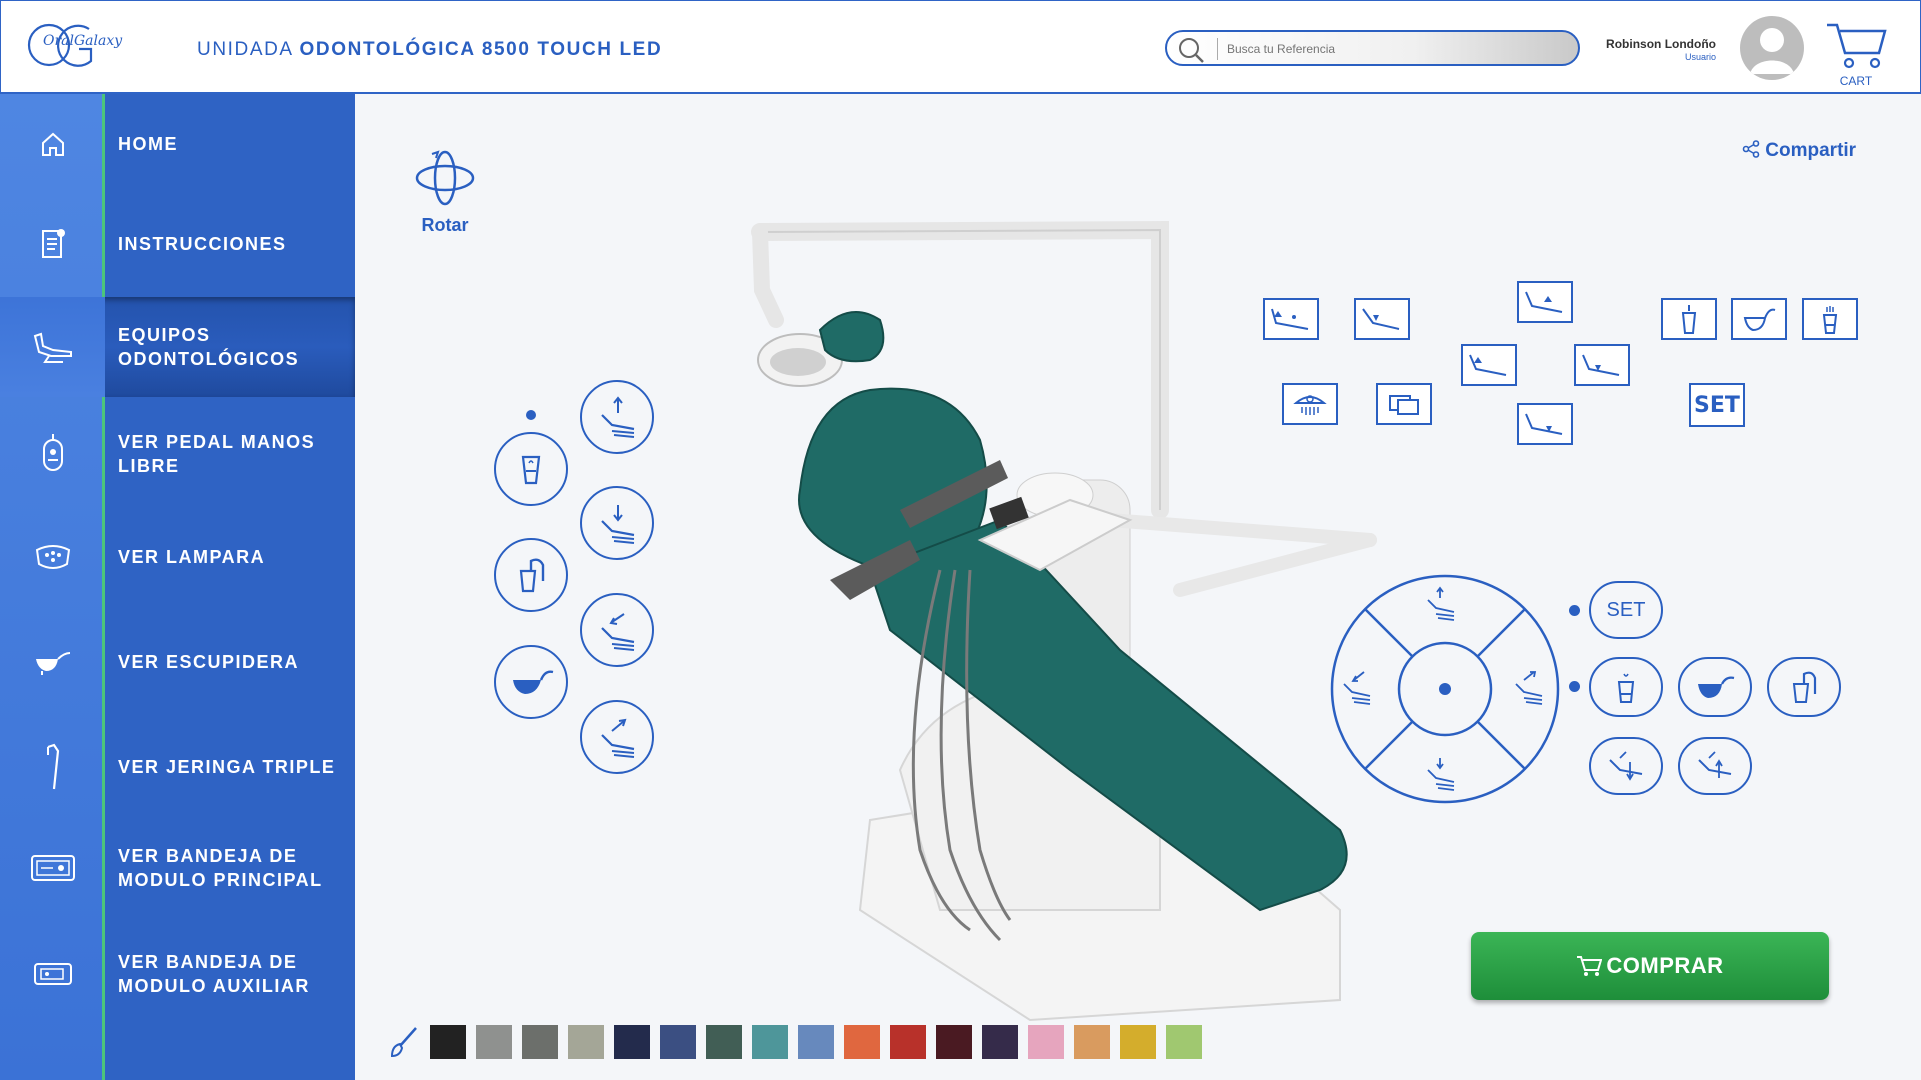 The image size is (1921, 1080). What do you see at coordinates (177, 767) in the screenshot?
I see `sidebar-item-jeringa: VER JERINGA TRIPLE` at bounding box center [177, 767].